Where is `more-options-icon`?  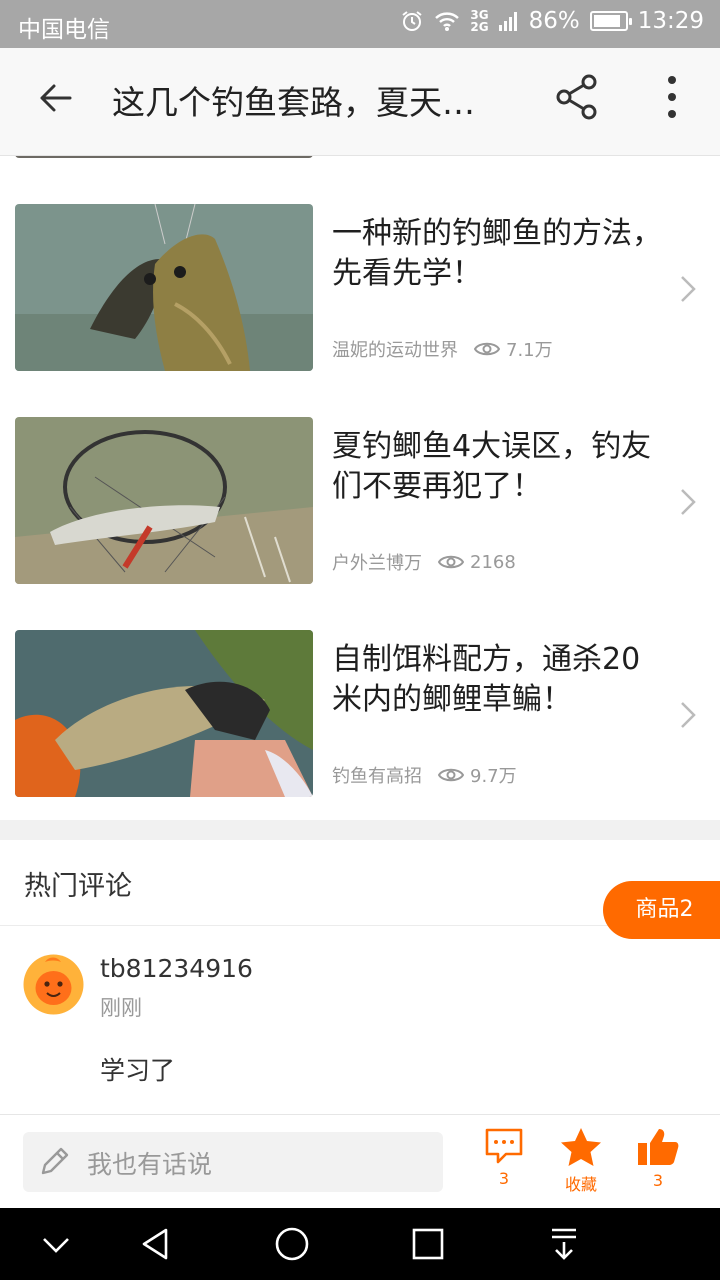 more-options-icon is located at coordinates (672, 97).